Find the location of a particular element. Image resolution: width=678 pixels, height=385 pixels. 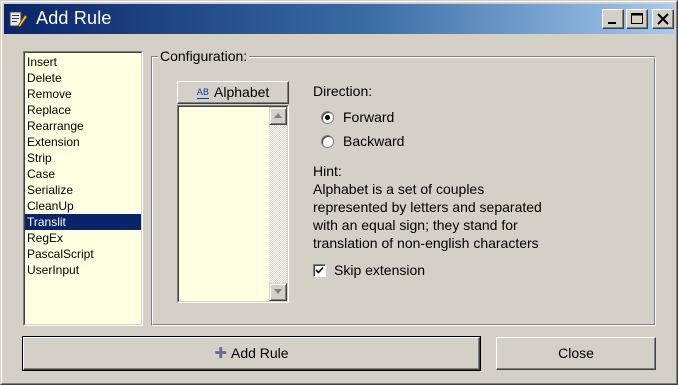

scroll-up-button is located at coordinates (278, 116).